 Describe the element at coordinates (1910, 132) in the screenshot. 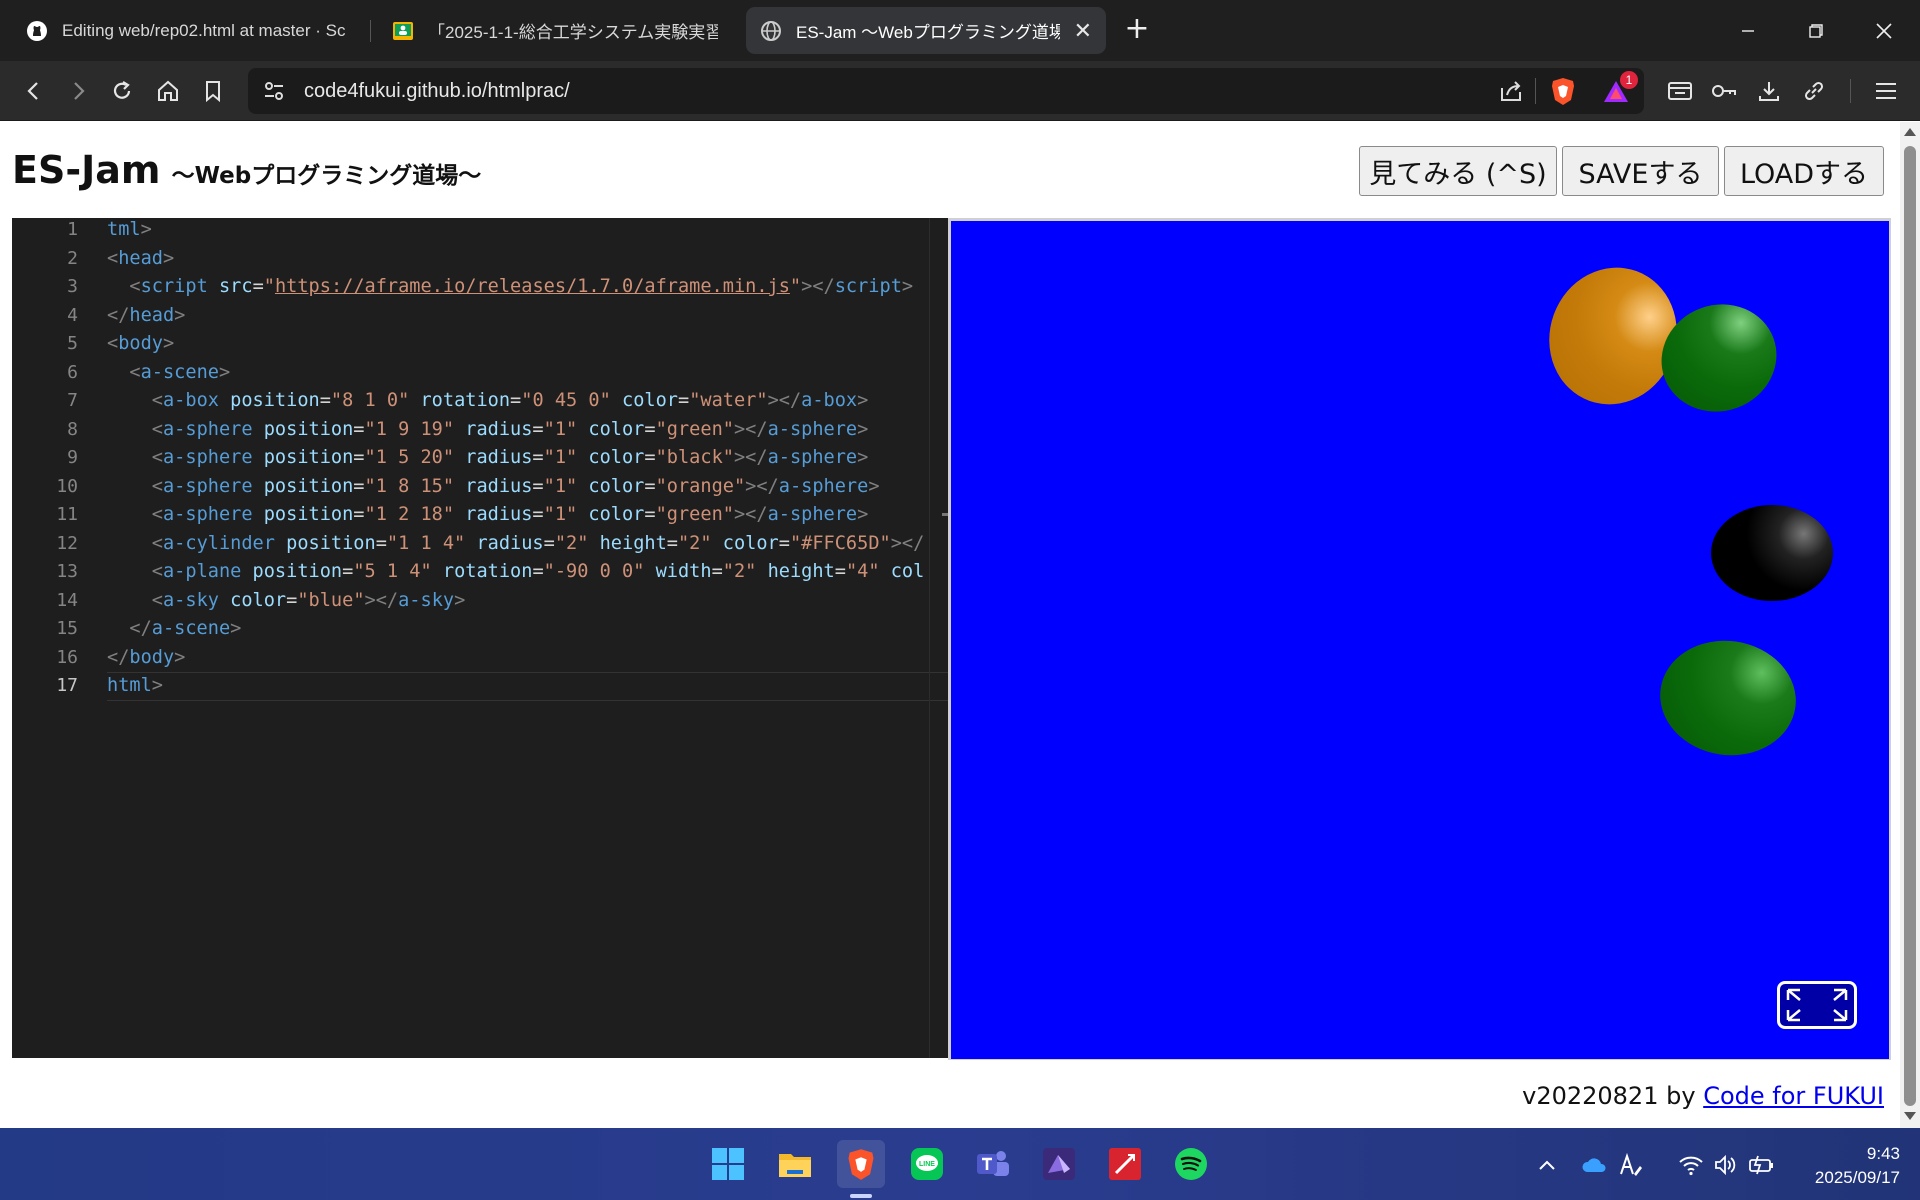

I see `scroll-up-arrow-icon` at that location.